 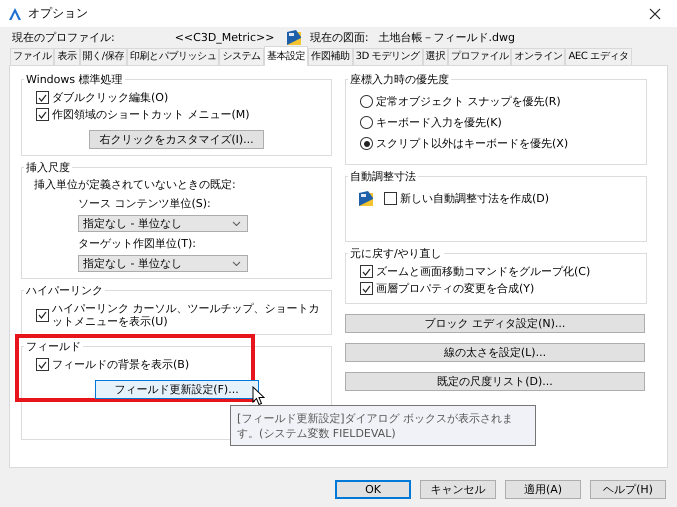 I want to click on radio-label: キーボード入力を優先(K), so click(x=439, y=122).